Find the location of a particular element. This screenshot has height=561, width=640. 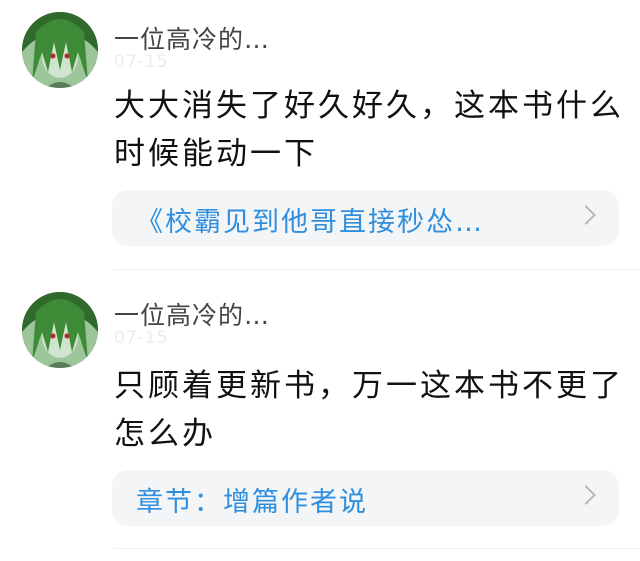

comment-text: 大大消失了好久好久，这本书什么时候能动一下 is located at coordinates (369, 130).